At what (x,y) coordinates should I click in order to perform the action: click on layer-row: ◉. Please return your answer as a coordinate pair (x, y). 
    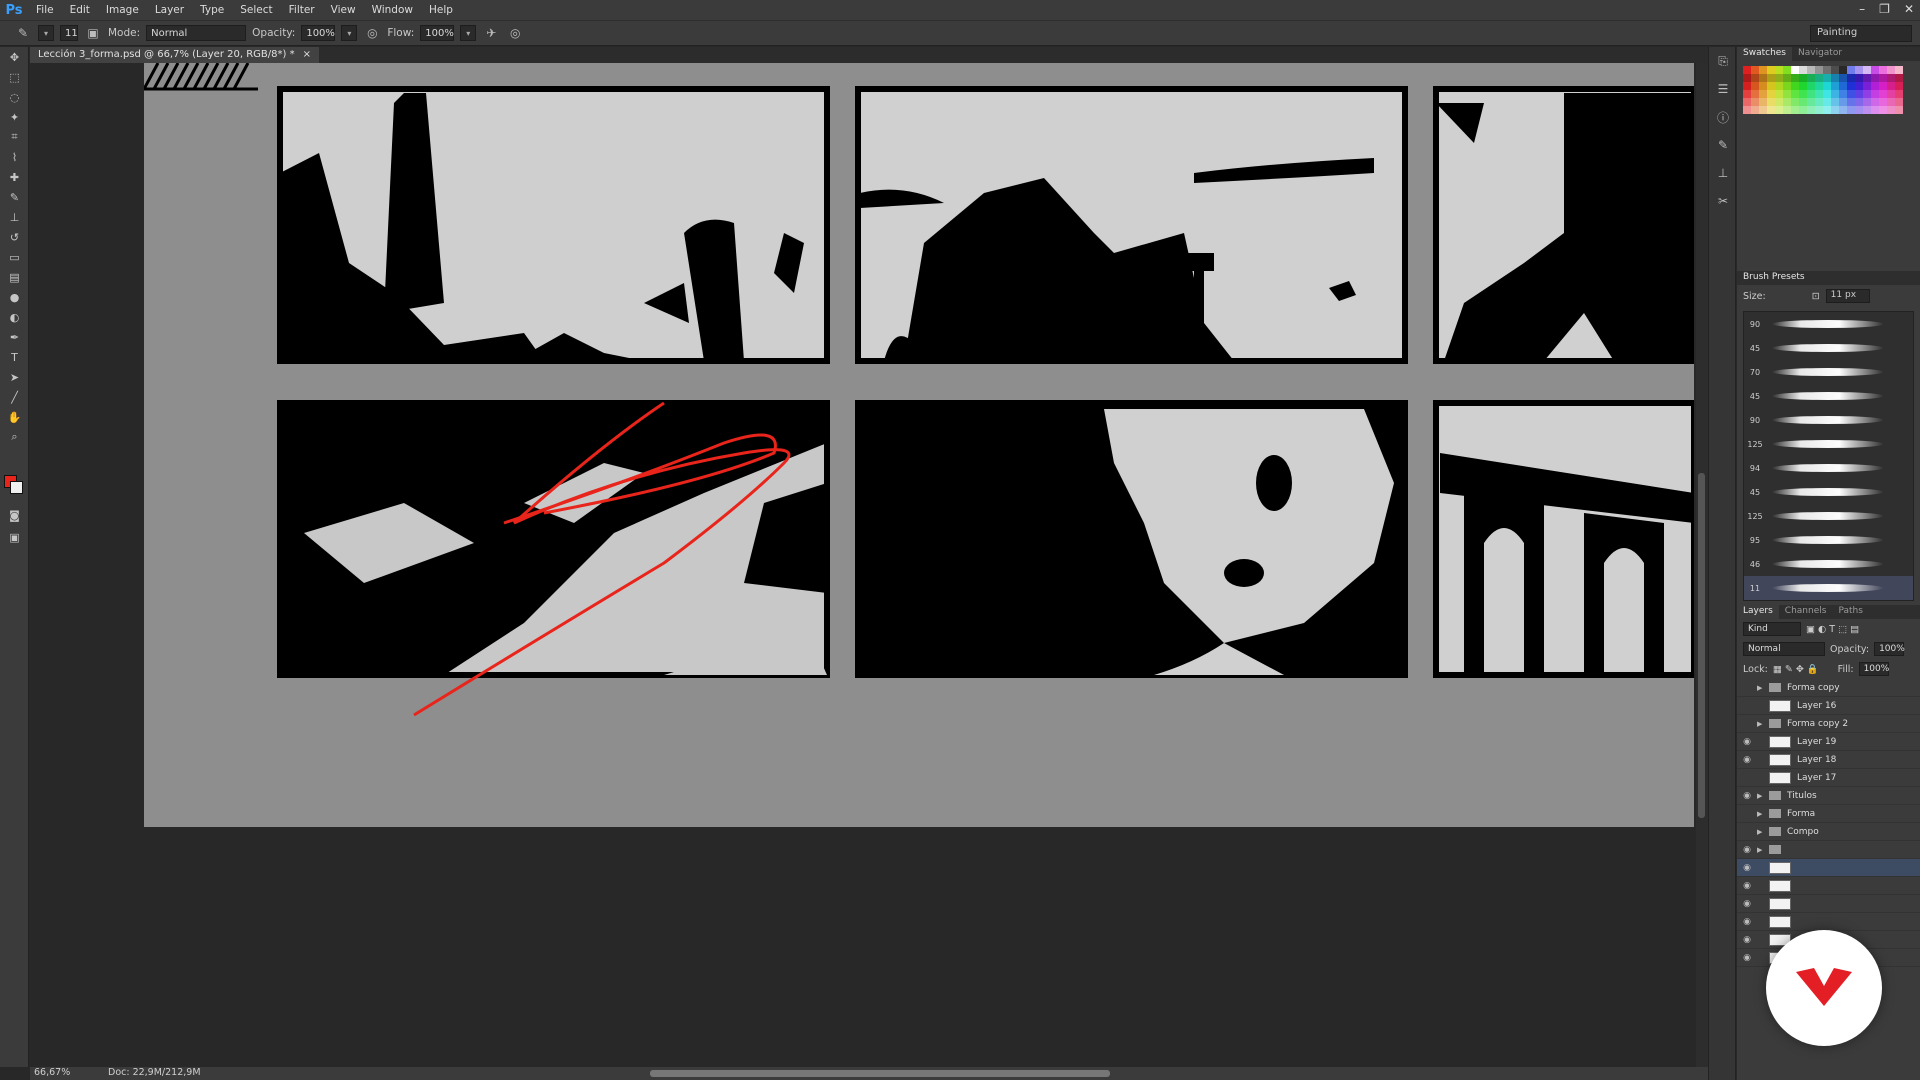
    Looking at the image, I should click on (1828, 904).